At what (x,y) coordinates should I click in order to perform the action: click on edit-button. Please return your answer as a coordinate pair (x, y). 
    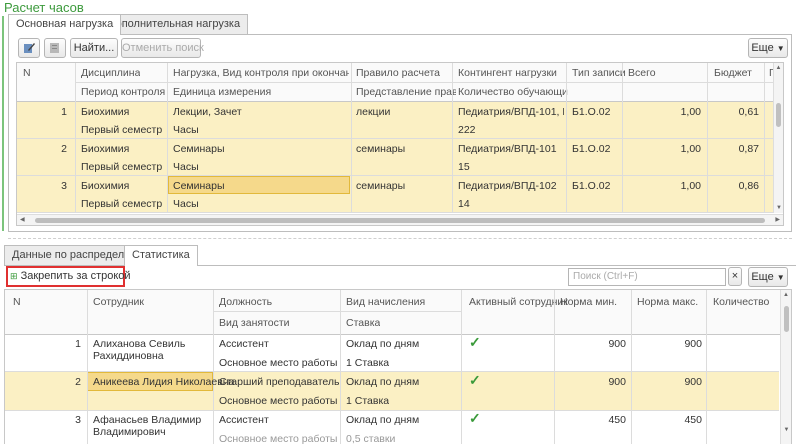
    Looking at the image, I should click on (29, 48).